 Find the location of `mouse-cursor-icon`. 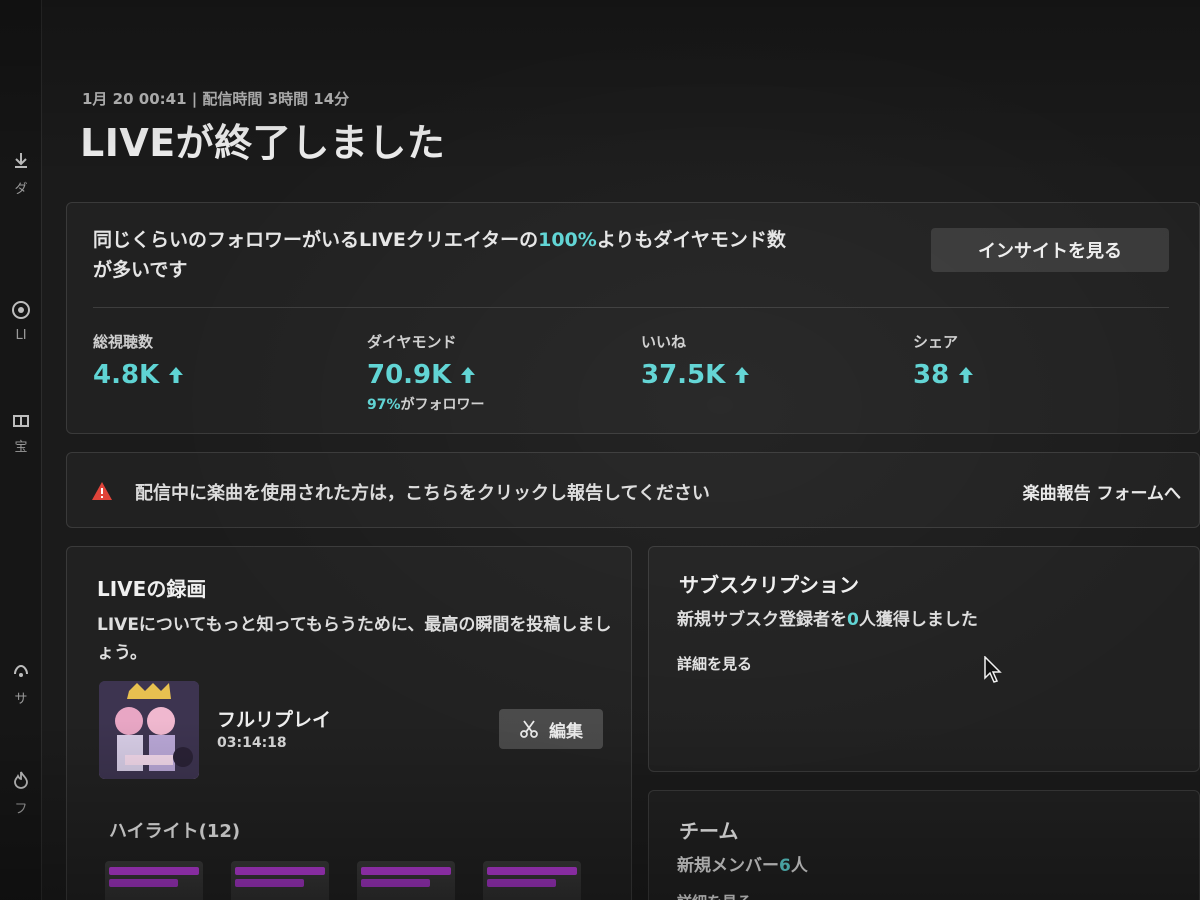

mouse-cursor-icon is located at coordinates (993, 669).